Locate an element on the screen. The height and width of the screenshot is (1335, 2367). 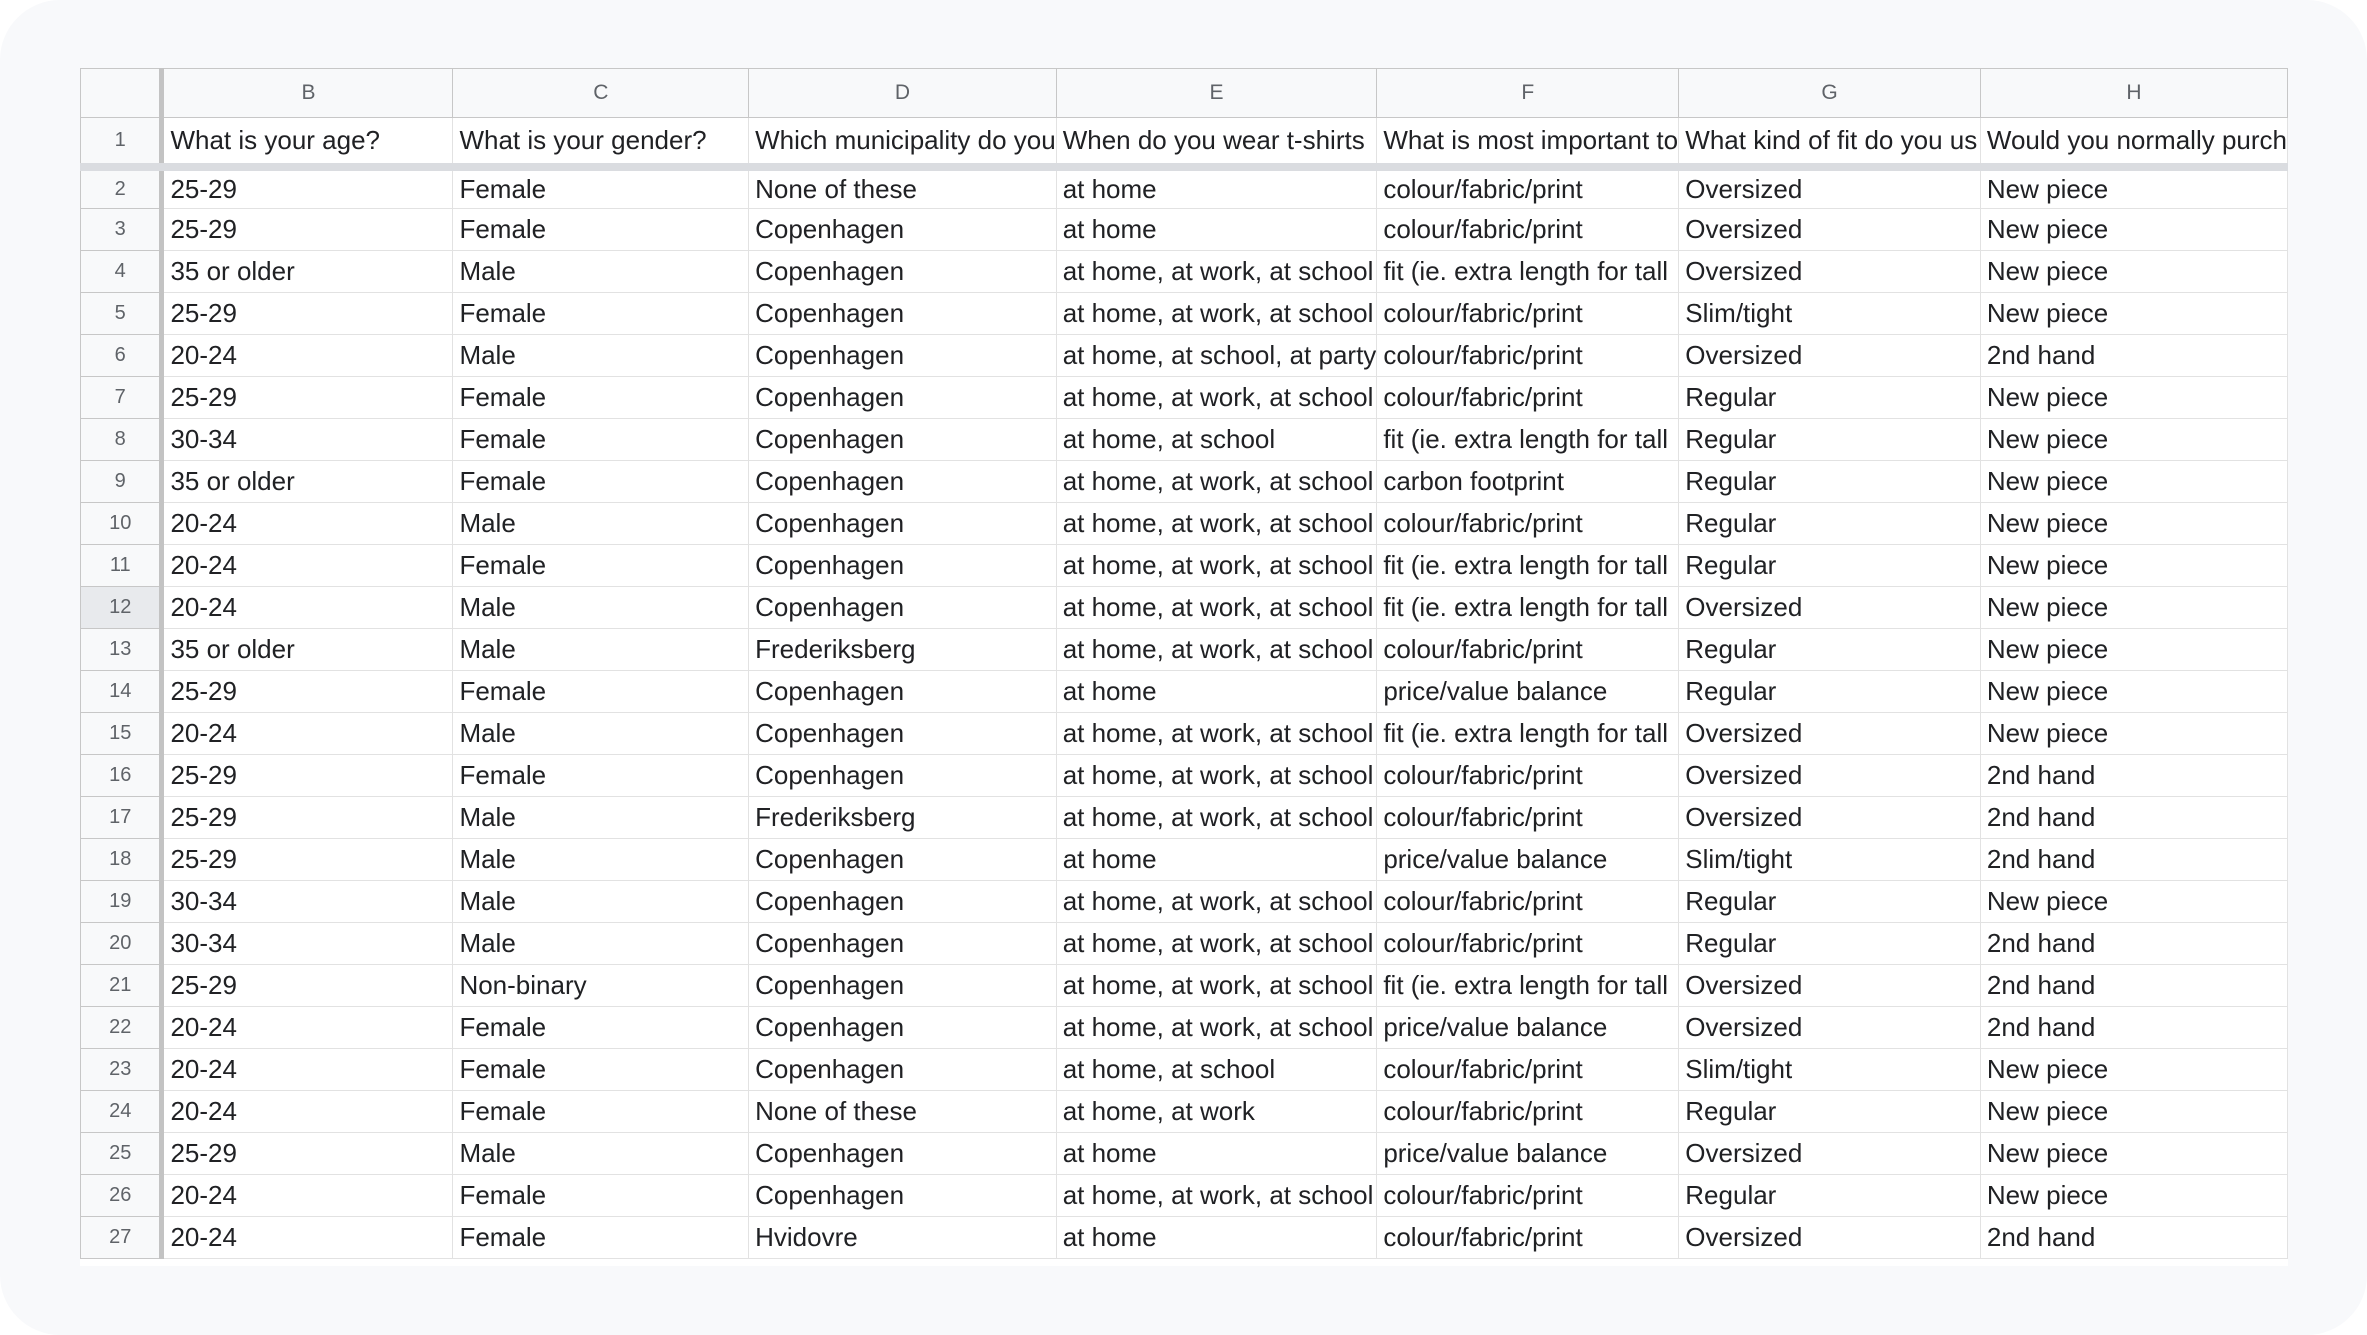
row-header: 24 is located at coordinates (121, 1111).